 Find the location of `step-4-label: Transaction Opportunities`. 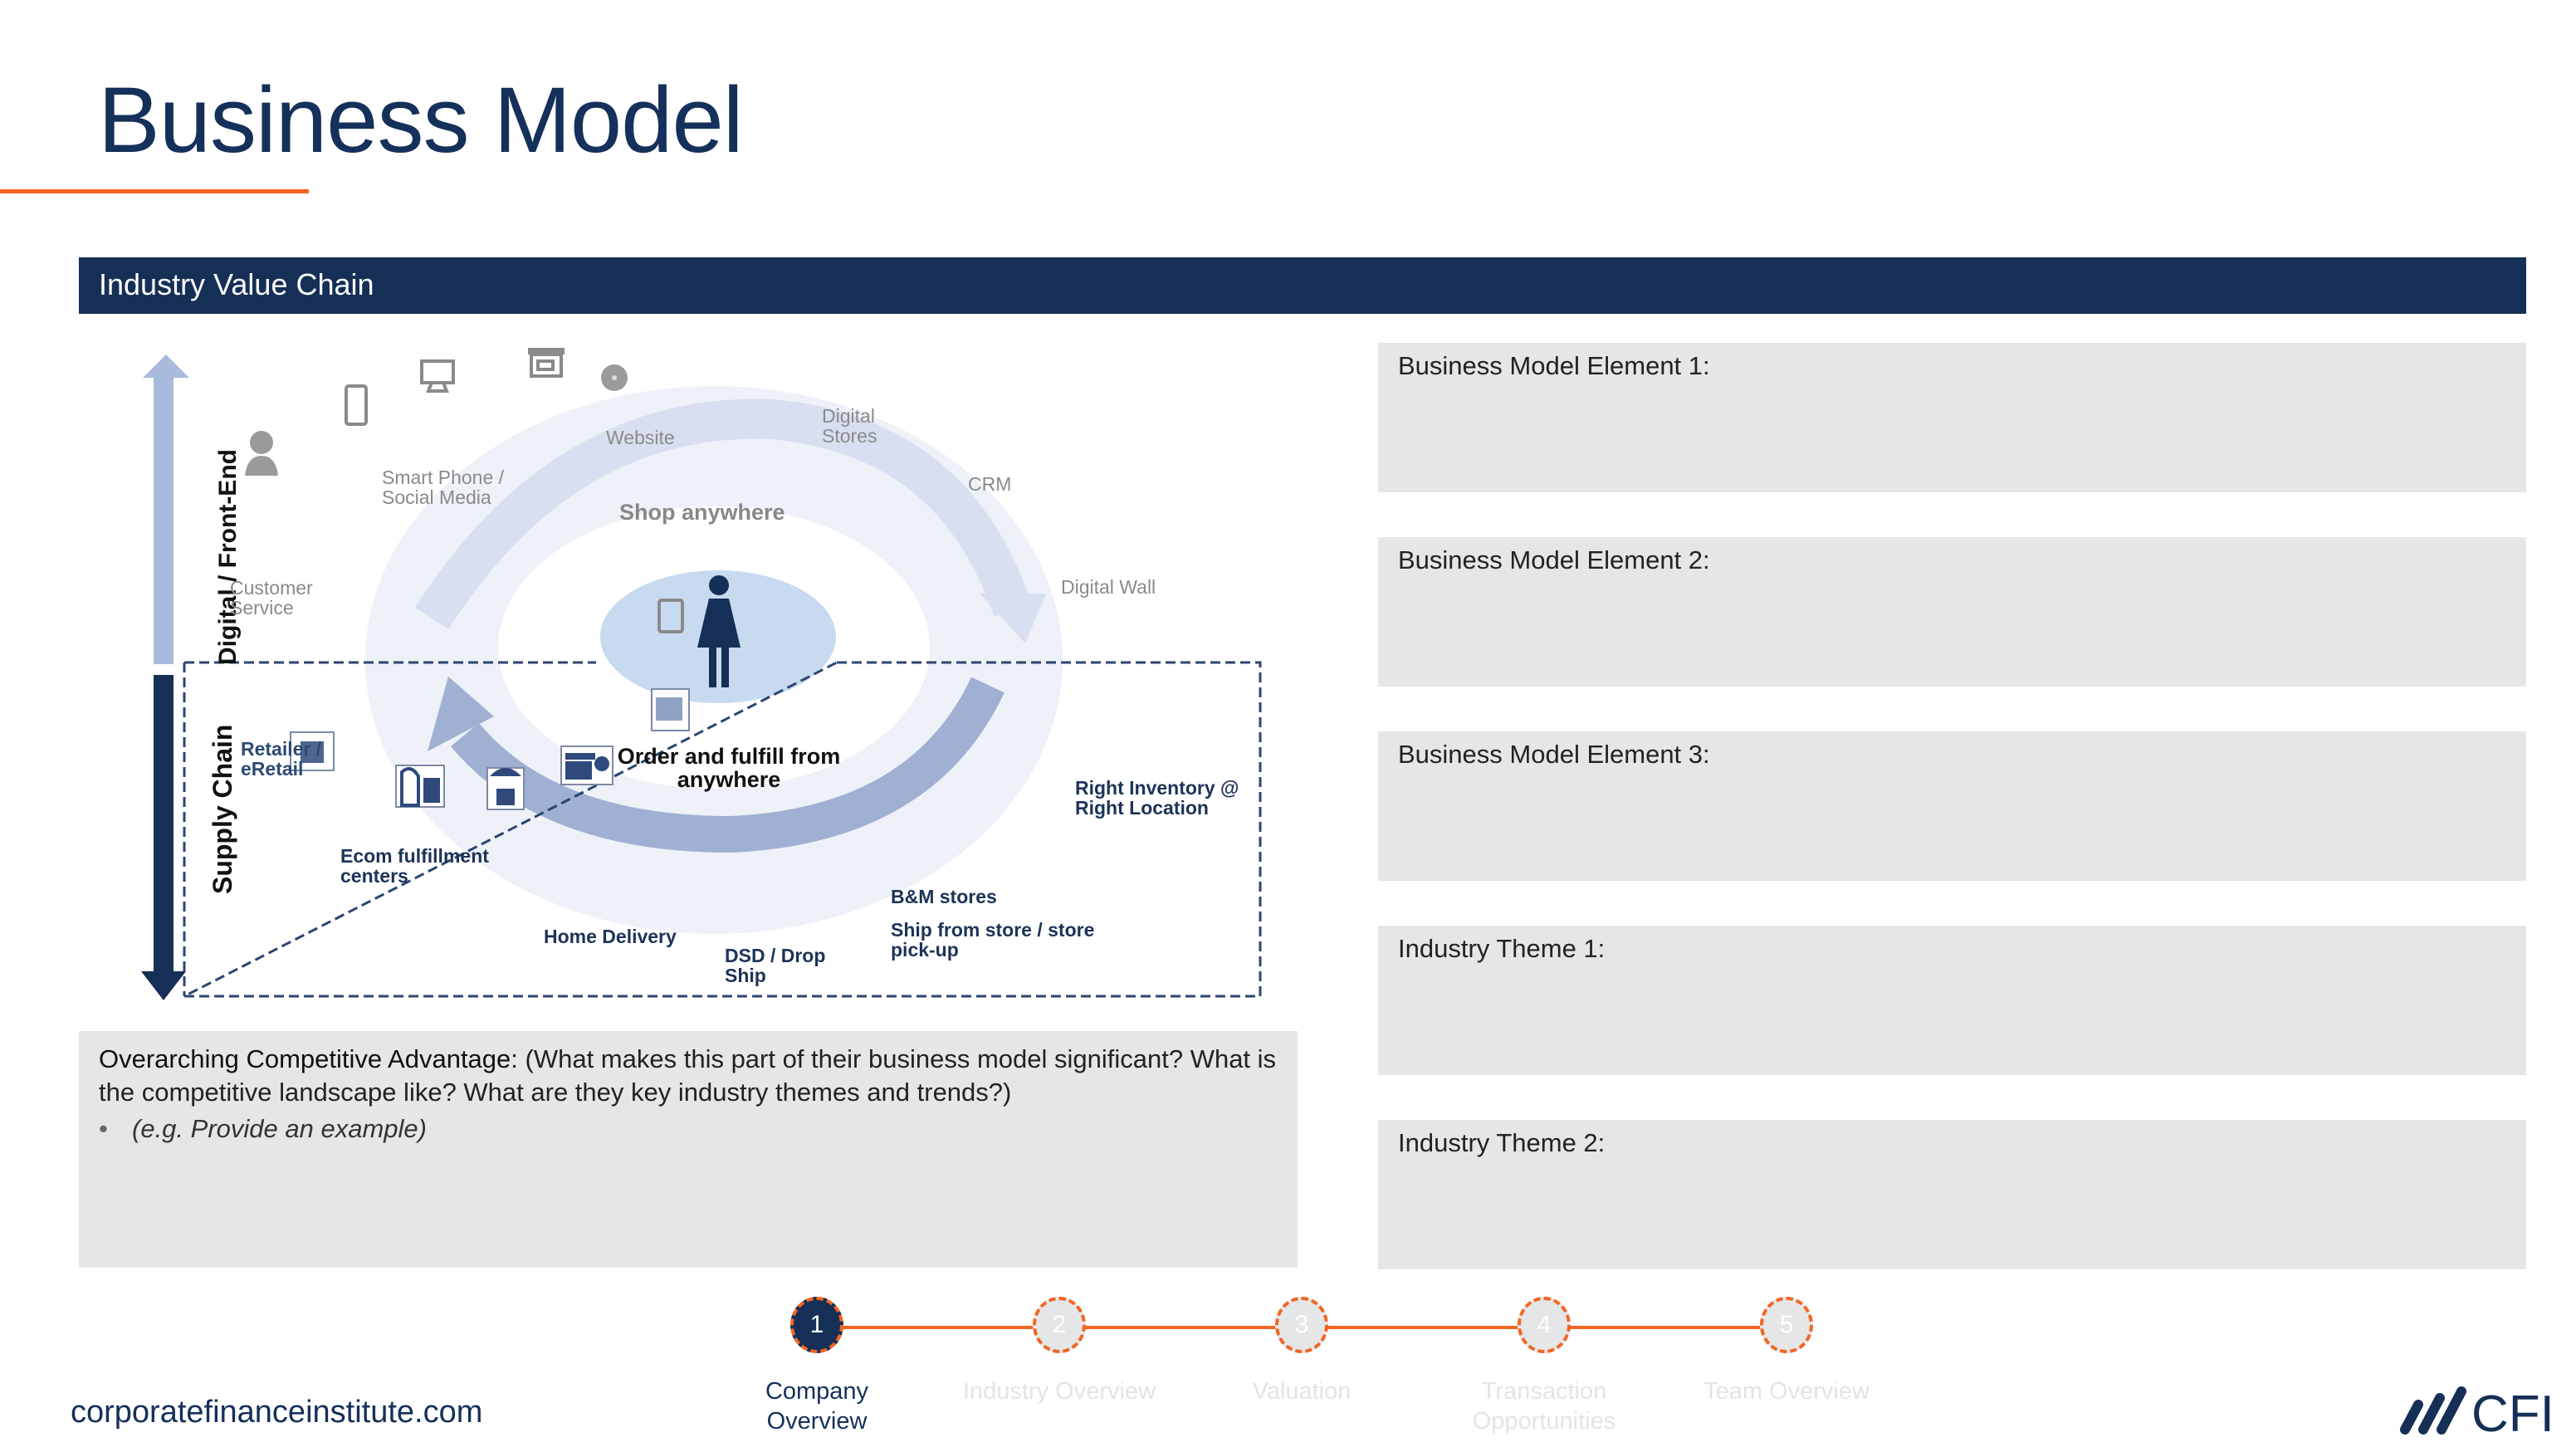

step-4-label: Transaction Opportunities is located at coordinates (1544, 1406).